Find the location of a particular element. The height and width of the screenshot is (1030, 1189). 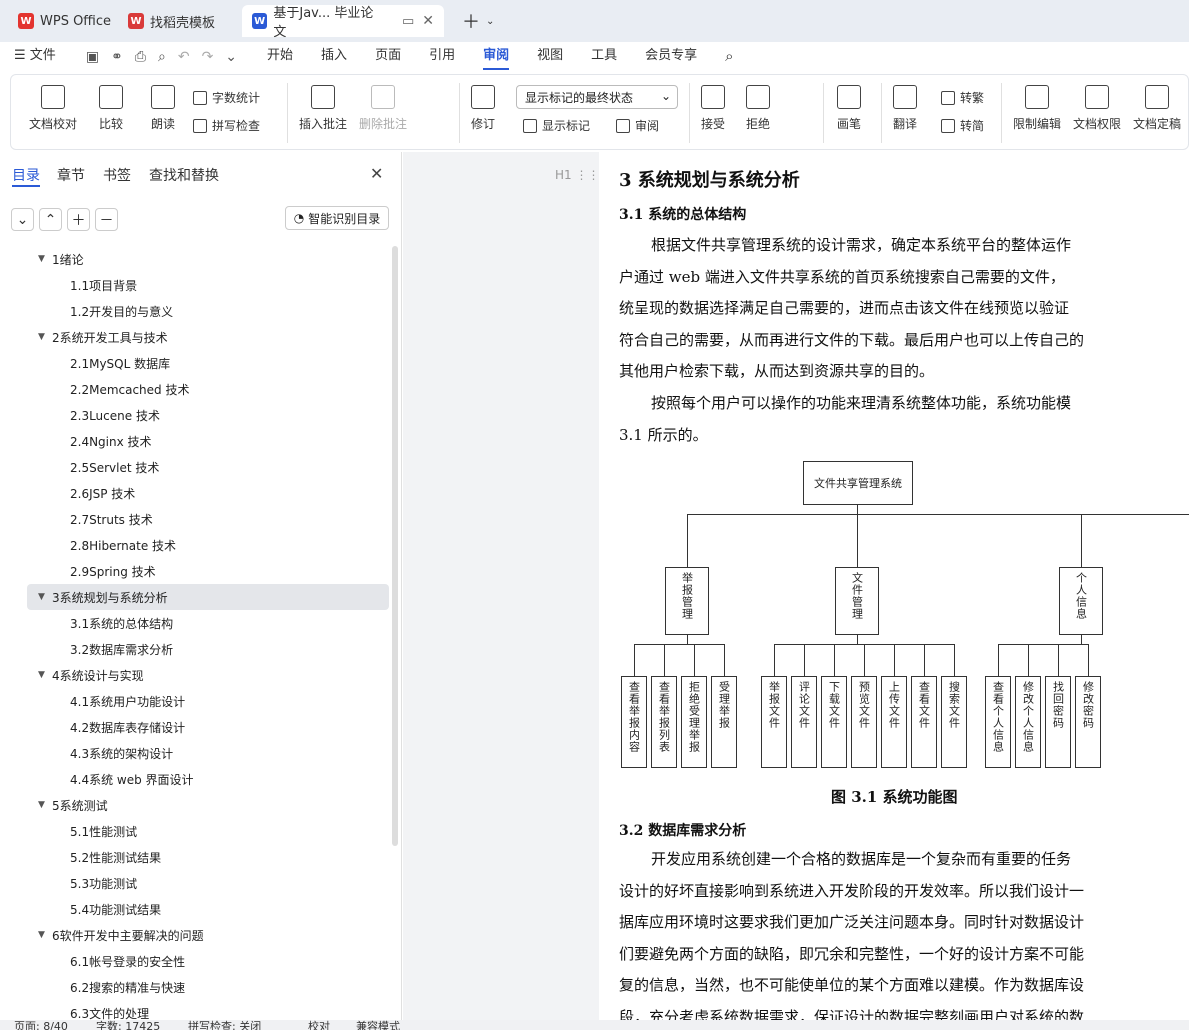

to-simplified-button: 转简 is located at coordinates (962, 125).